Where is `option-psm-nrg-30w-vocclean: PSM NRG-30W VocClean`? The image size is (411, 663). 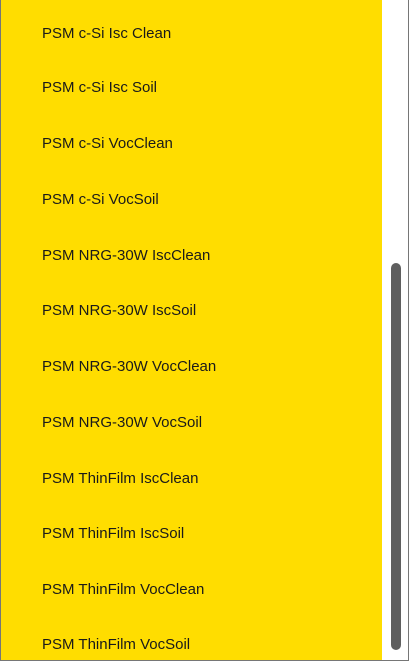 option-psm-nrg-30w-vocclean: PSM NRG-30W VocClean is located at coordinates (191, 367).